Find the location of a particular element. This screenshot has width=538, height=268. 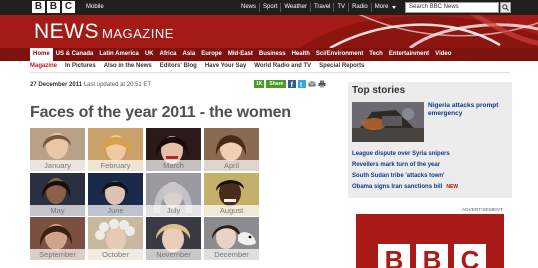

twitter-icon: t is located at coordinates (302, 84).